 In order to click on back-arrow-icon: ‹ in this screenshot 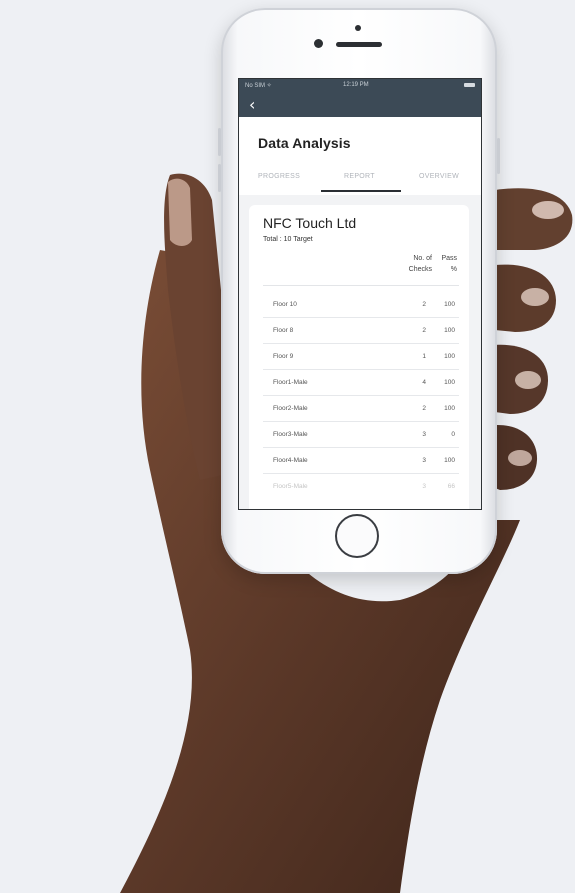, I will do `click(252, 105)`.